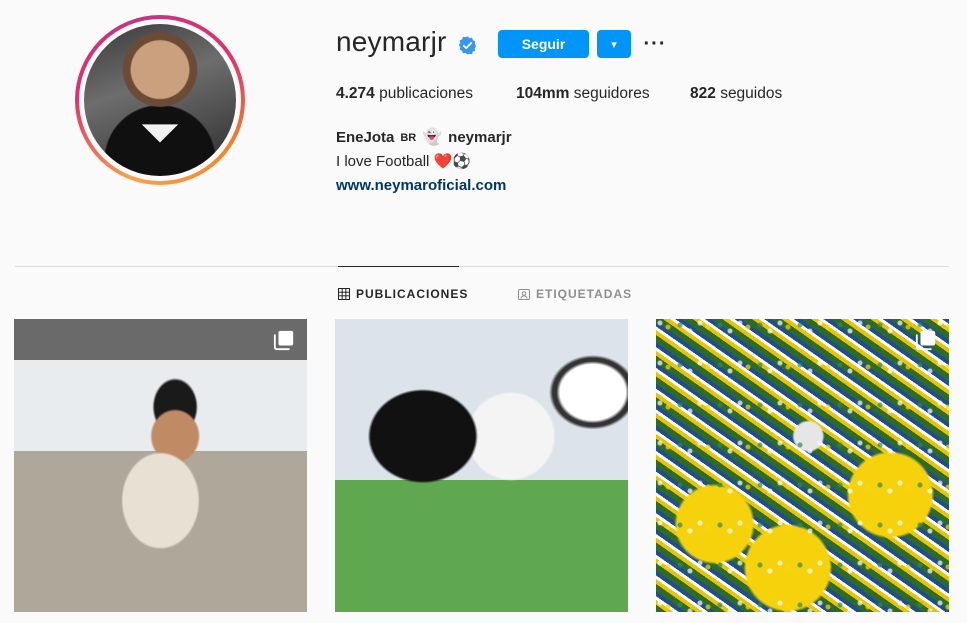  Describe the element at coordinates (482, 266) in the screenshot. I see `tabs-divider` at that location.